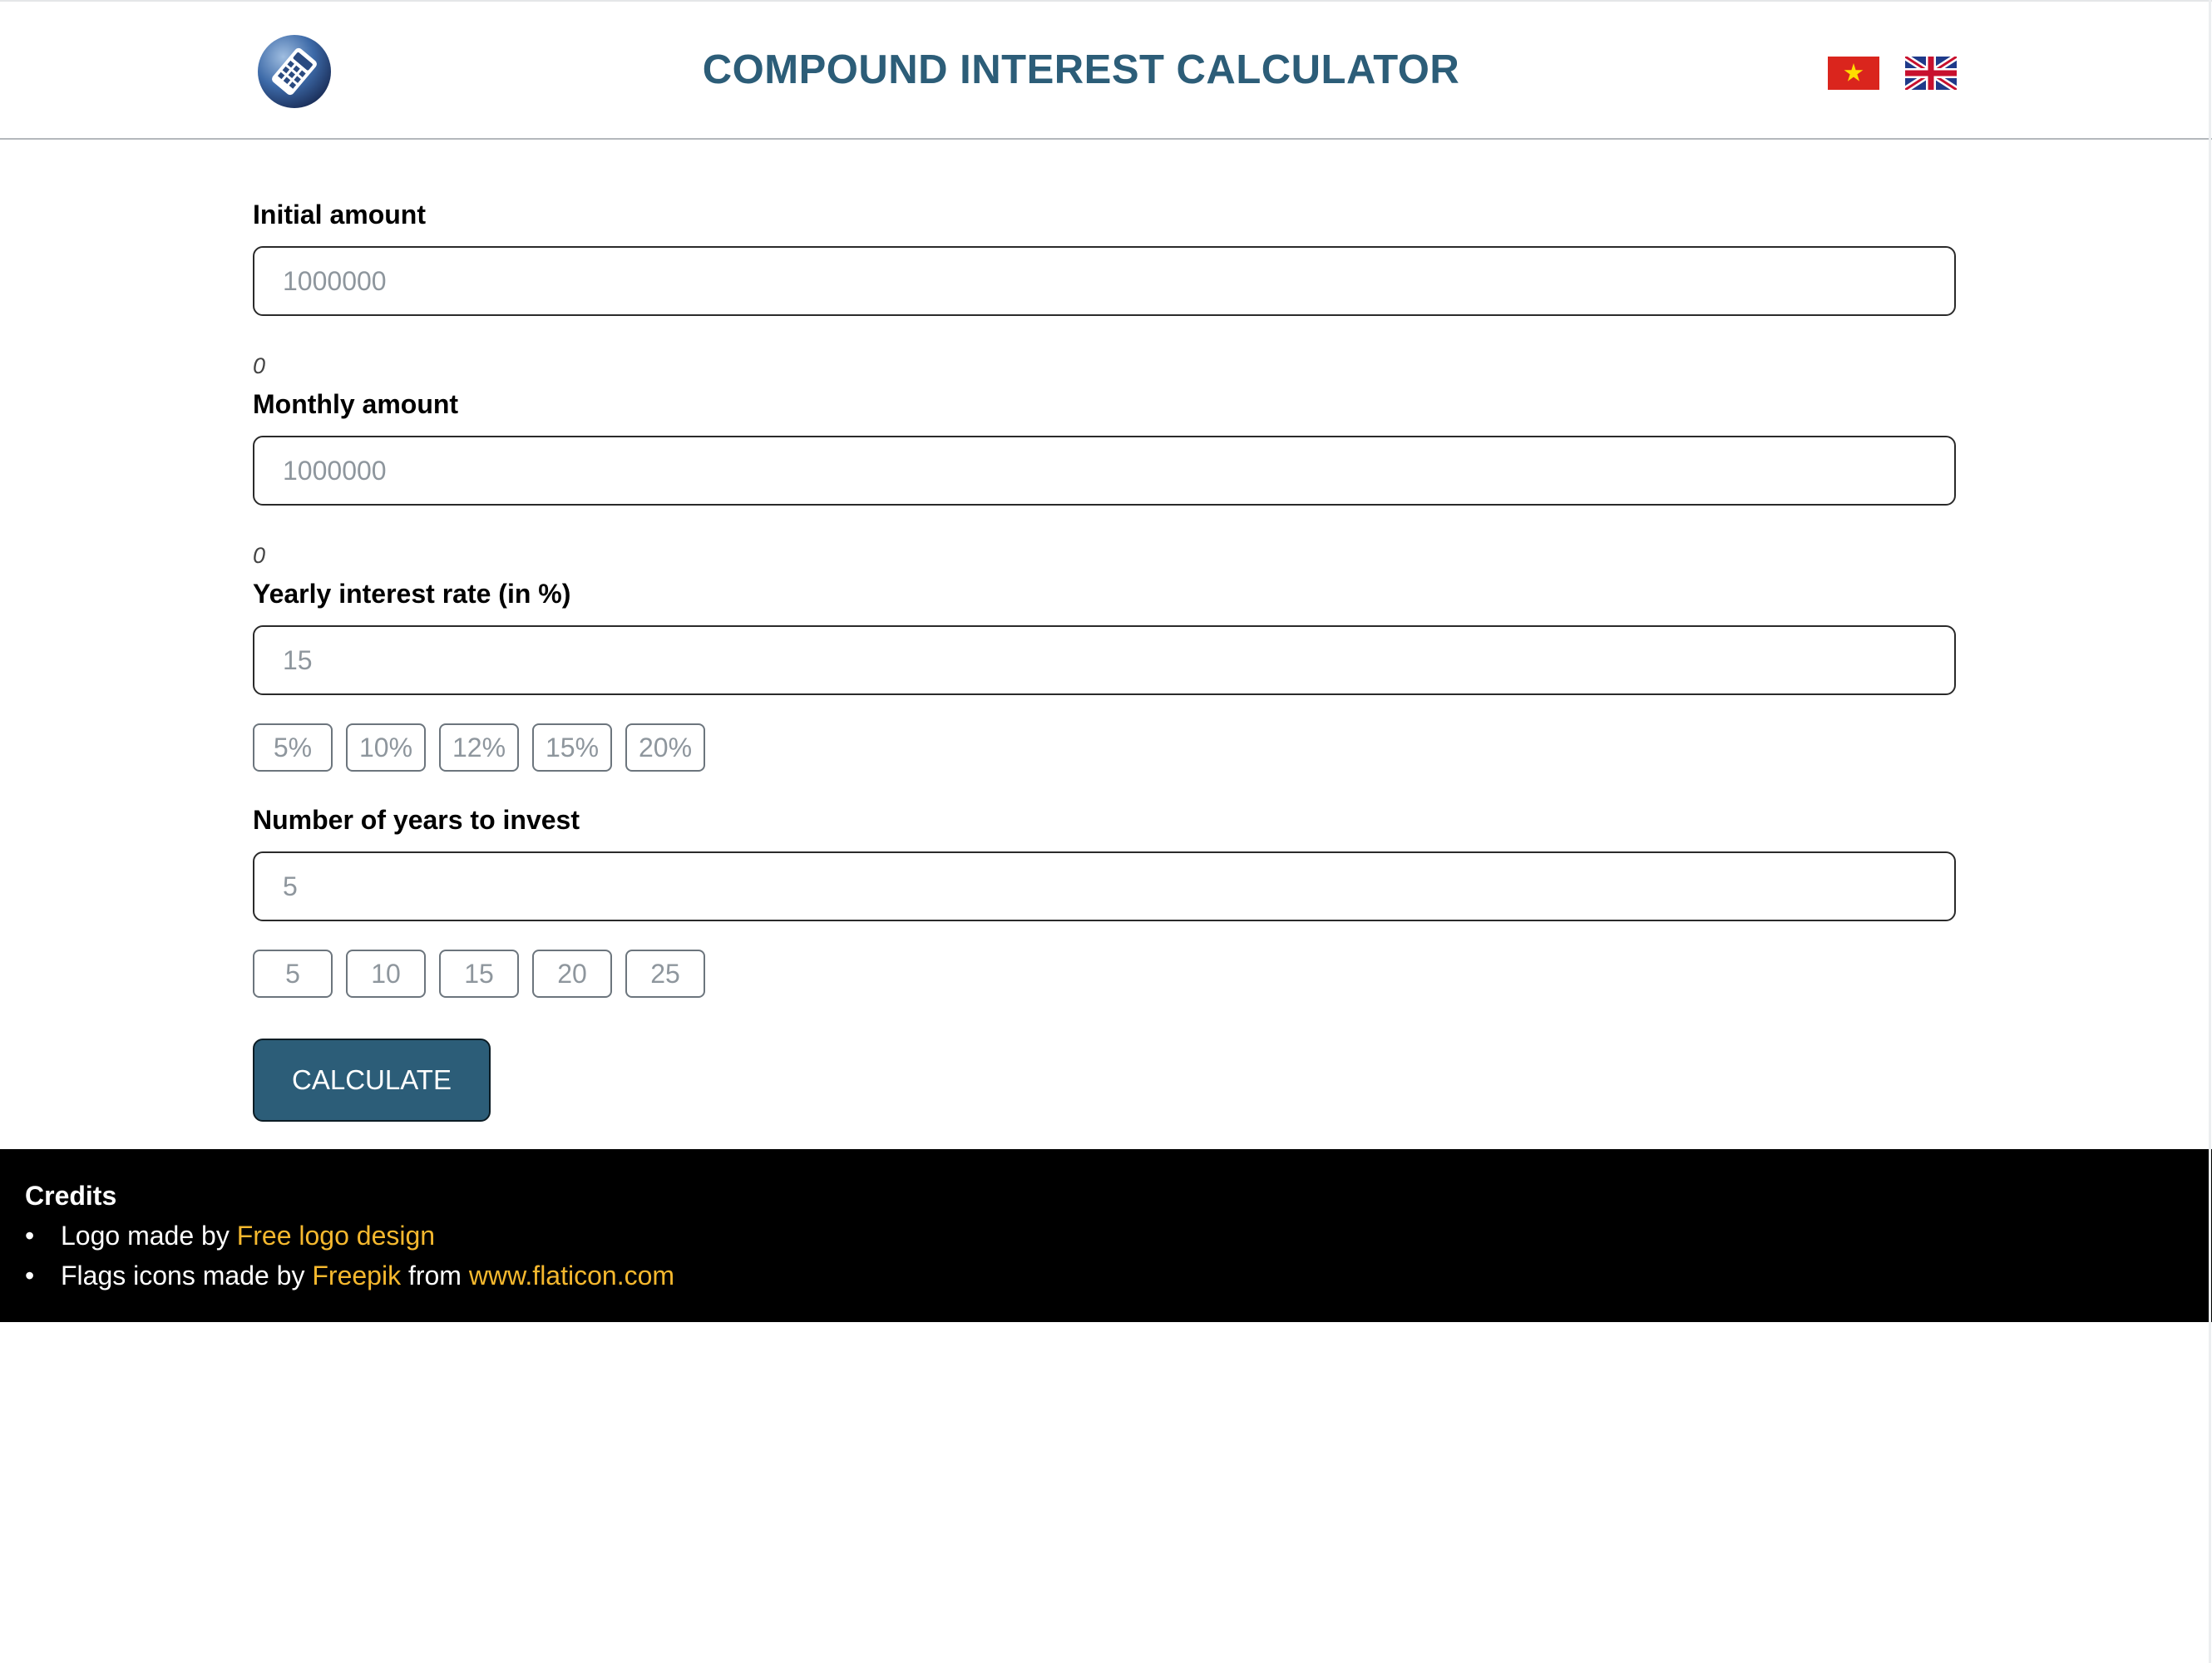 This screenshot has width=2212, height=1663. Describe the element at coordinates (356, 404) in the screenshot. I see `monthly-amount-label: Monthly amount` at that location.